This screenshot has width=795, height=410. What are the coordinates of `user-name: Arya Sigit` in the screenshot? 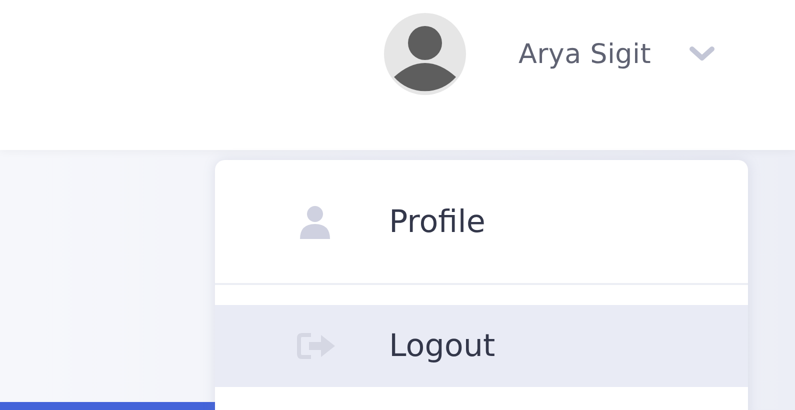 It's located at (584, 54).